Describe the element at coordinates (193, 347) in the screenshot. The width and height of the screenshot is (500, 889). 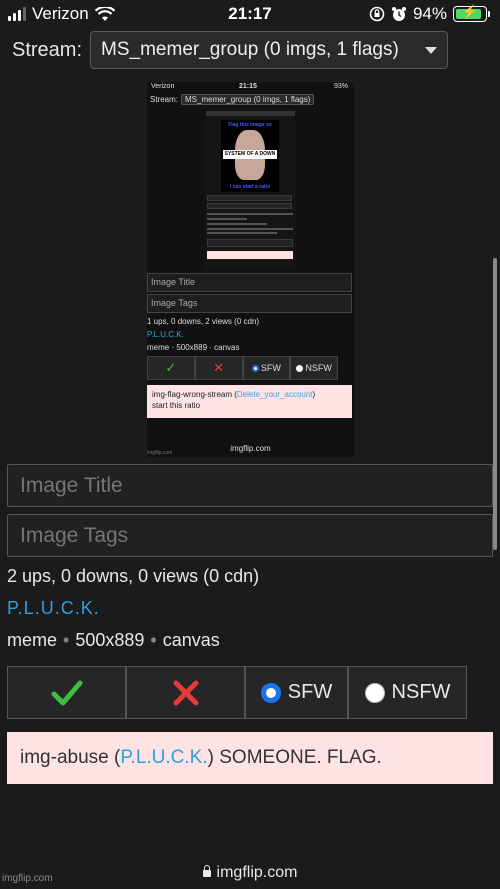
I see `preview-meta: meme · 500x889 · canvas` at that location.